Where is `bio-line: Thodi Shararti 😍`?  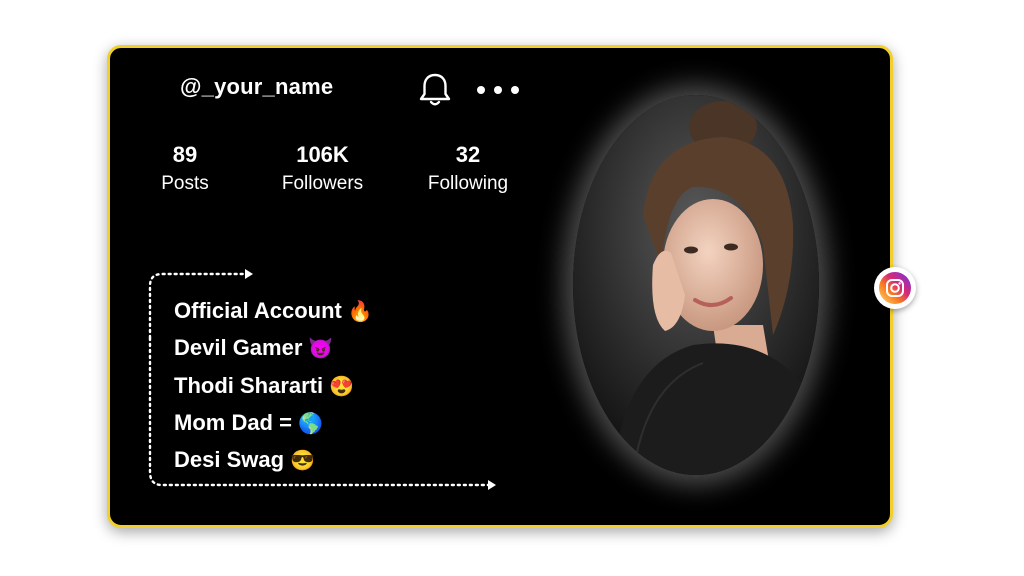
bio-line: Thodi Shararti 😍 is located at coordinates (264, 385).